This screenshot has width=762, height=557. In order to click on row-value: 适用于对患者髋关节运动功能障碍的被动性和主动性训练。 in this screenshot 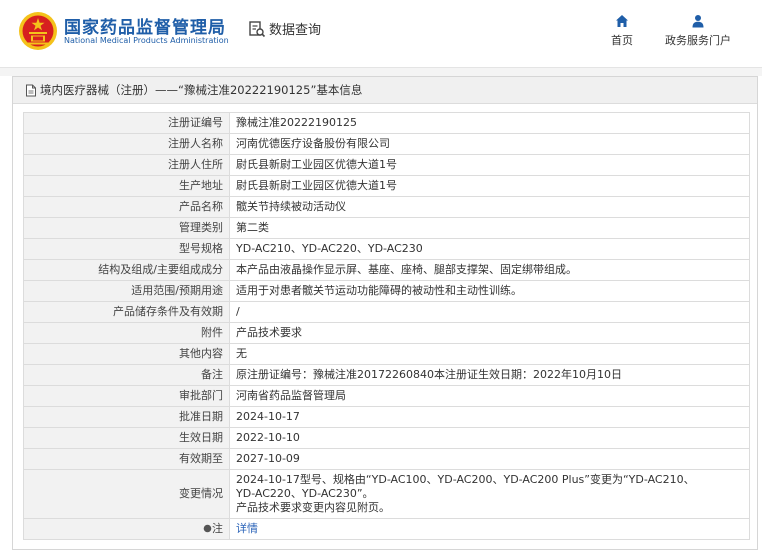, I will do `click(489, 291)`.